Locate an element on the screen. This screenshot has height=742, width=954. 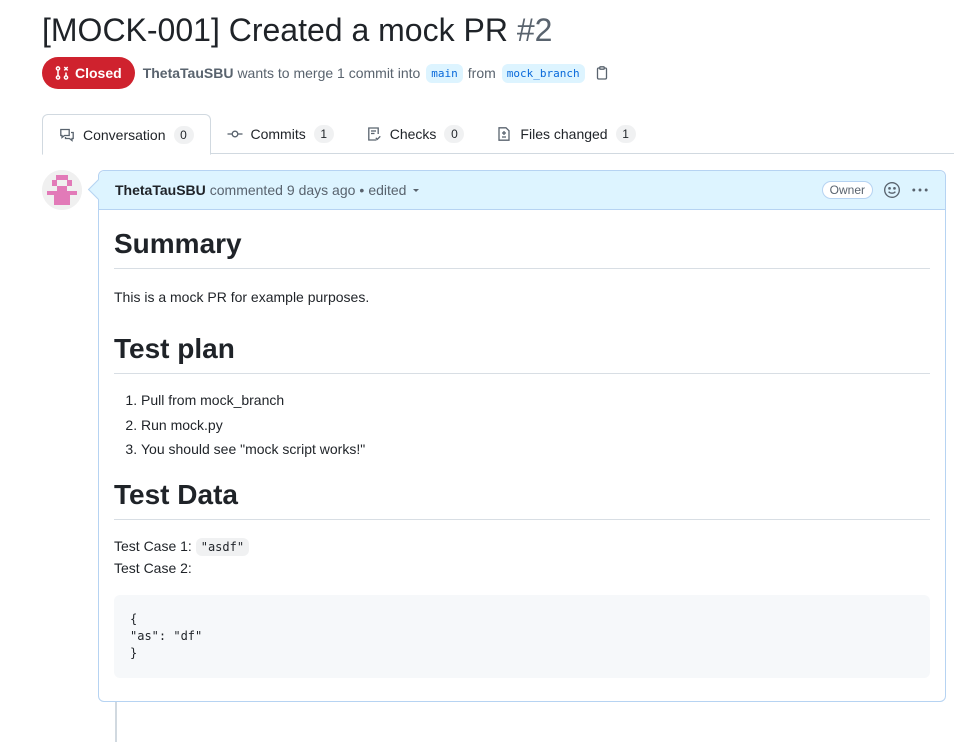
test-data-heading: Test Data is located at coordinates (522, 491).